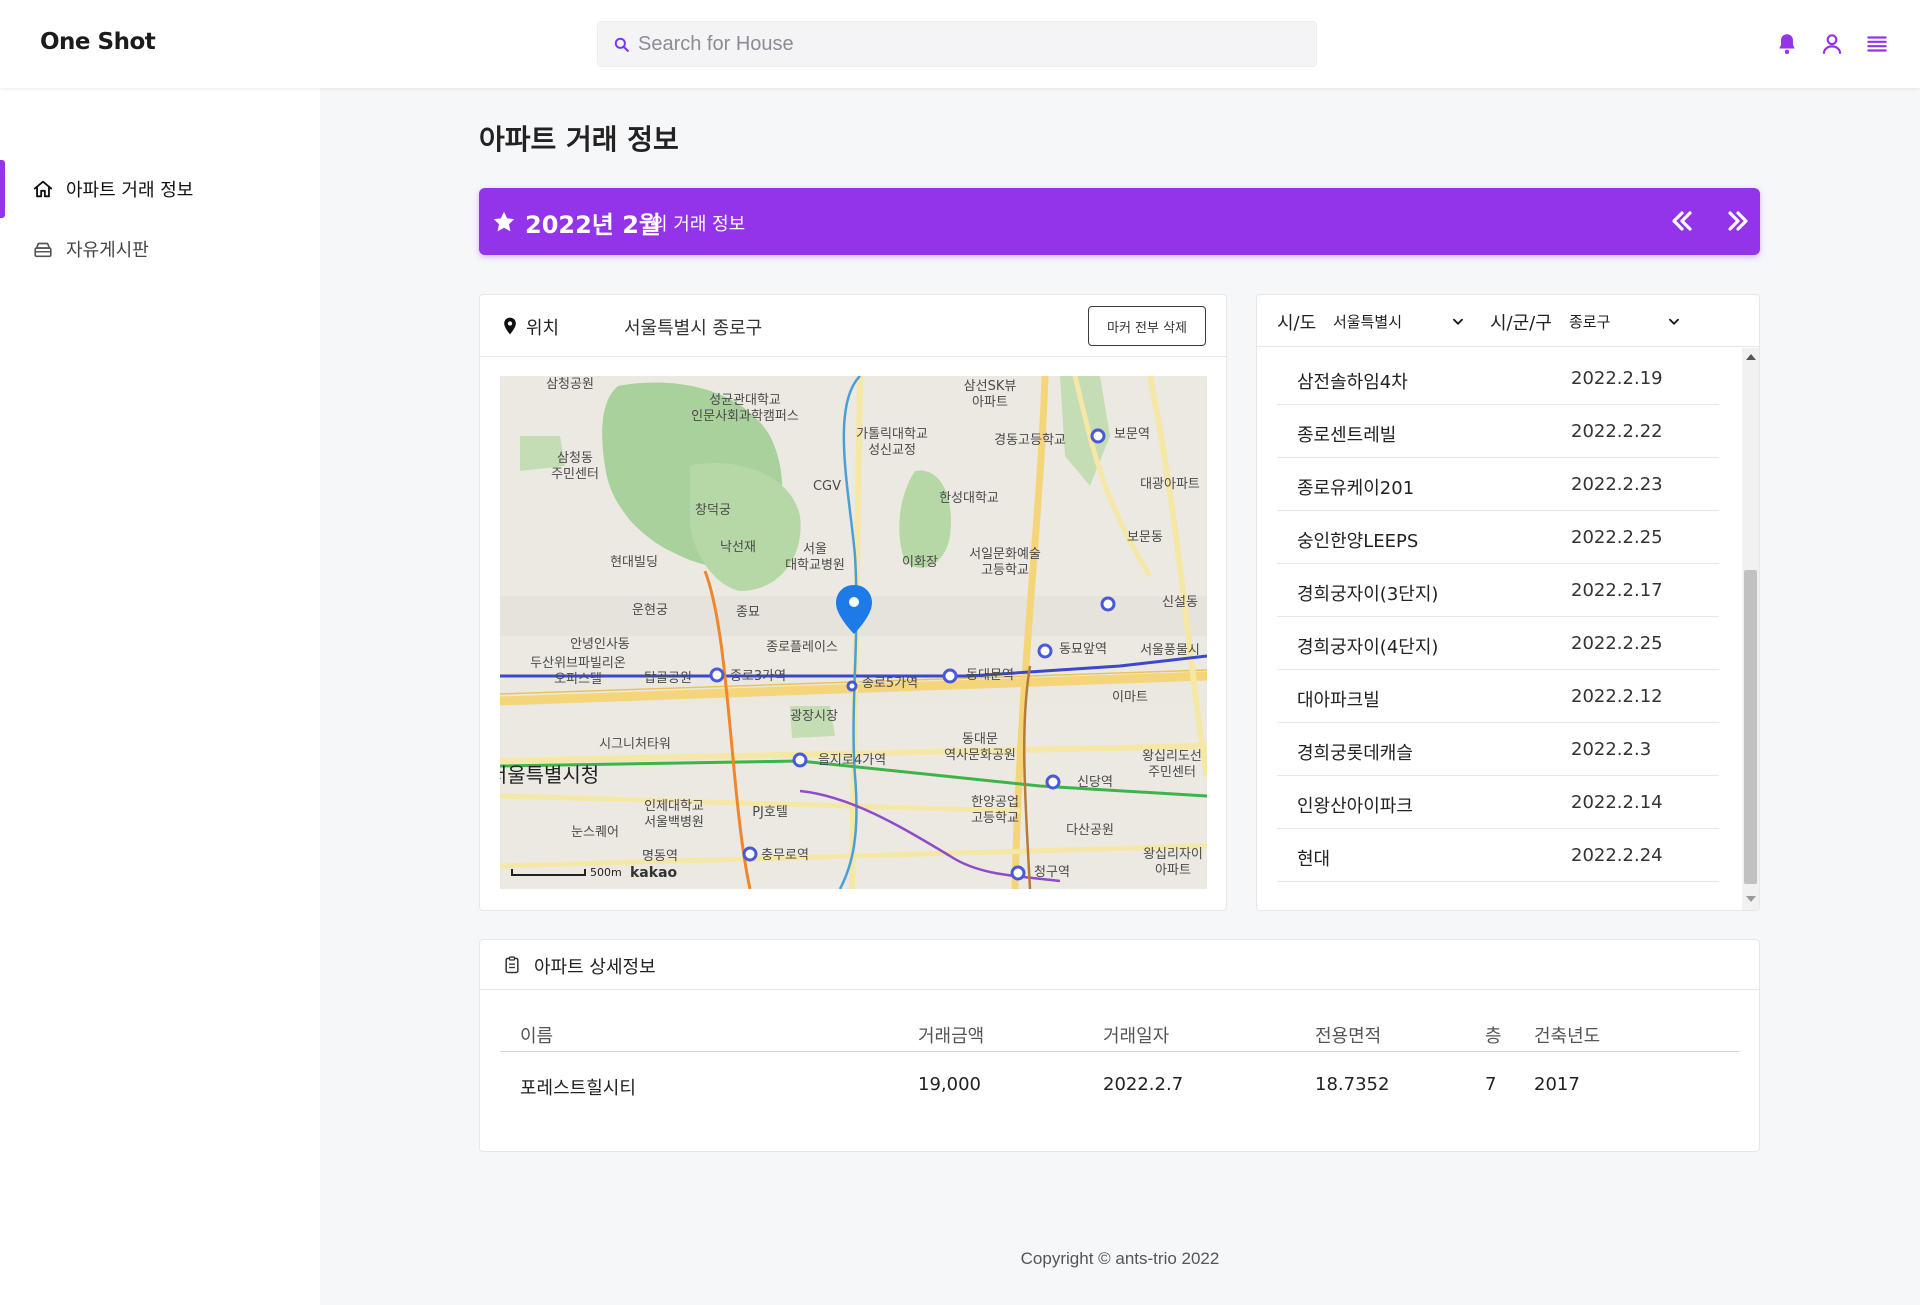  Describe the element at coordinates (668, 678) in the screenshot. I see `map-label: 탑골공원` at that location.